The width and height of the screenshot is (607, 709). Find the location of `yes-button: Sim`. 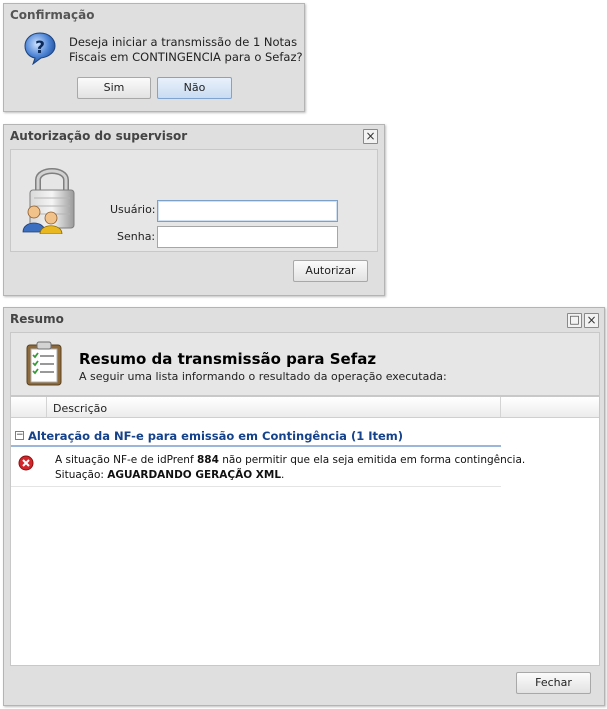

yes-button: Sim is located at coordinates (114, 88).